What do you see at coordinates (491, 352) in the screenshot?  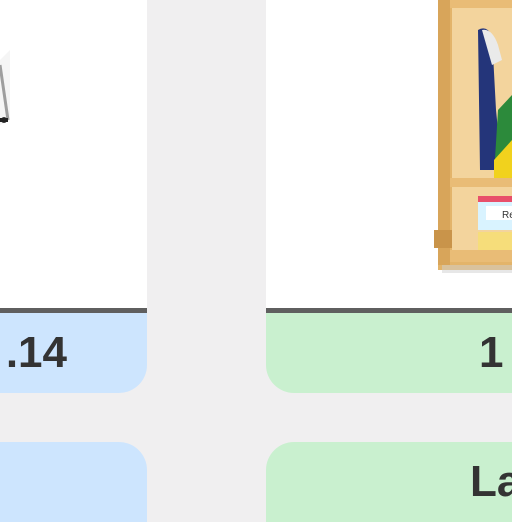 I see `right-value-text: 1` at bounding box center [491, 352].